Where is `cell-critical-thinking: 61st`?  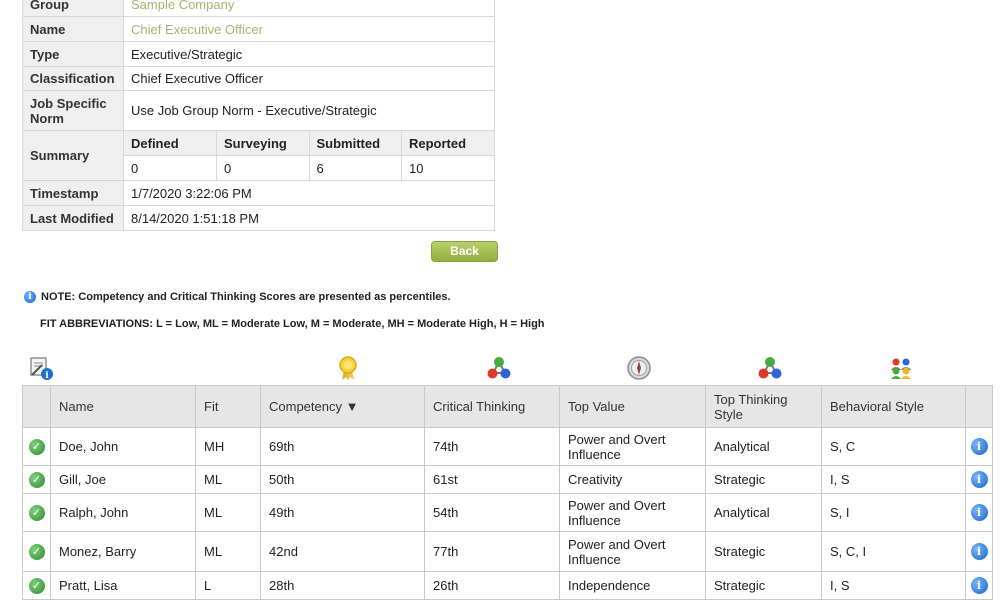
cell-critical-thinking: 61st is located at coordinates (492, 479).